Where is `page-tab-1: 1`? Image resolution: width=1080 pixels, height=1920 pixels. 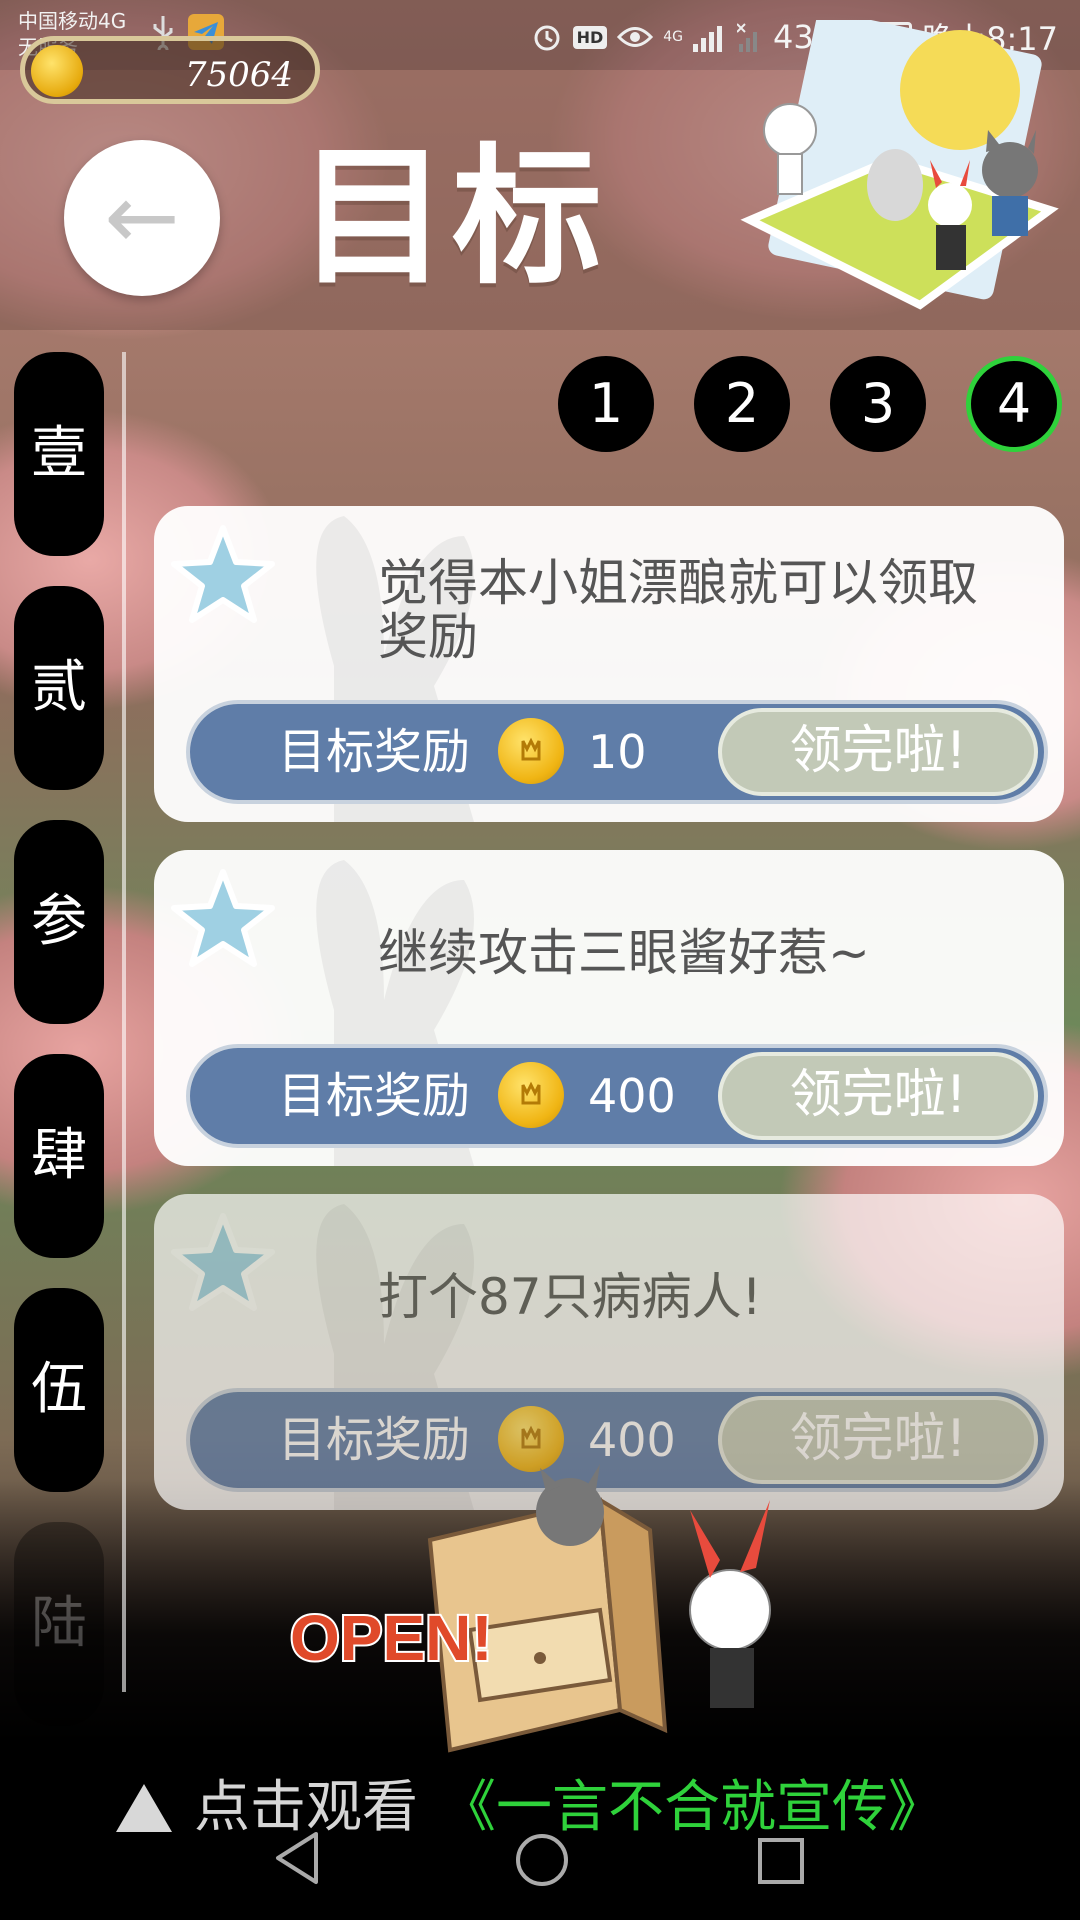 page-tab-1: 1 is located at coordinates (606, 404).